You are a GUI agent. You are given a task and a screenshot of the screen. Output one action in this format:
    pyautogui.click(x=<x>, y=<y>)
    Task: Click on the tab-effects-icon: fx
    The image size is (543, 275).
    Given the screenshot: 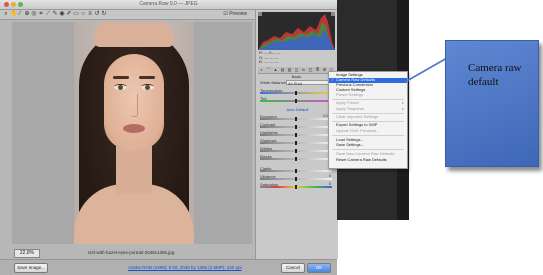 What is the action you would take?
    pyautogui.click(x=303, y=70)
    